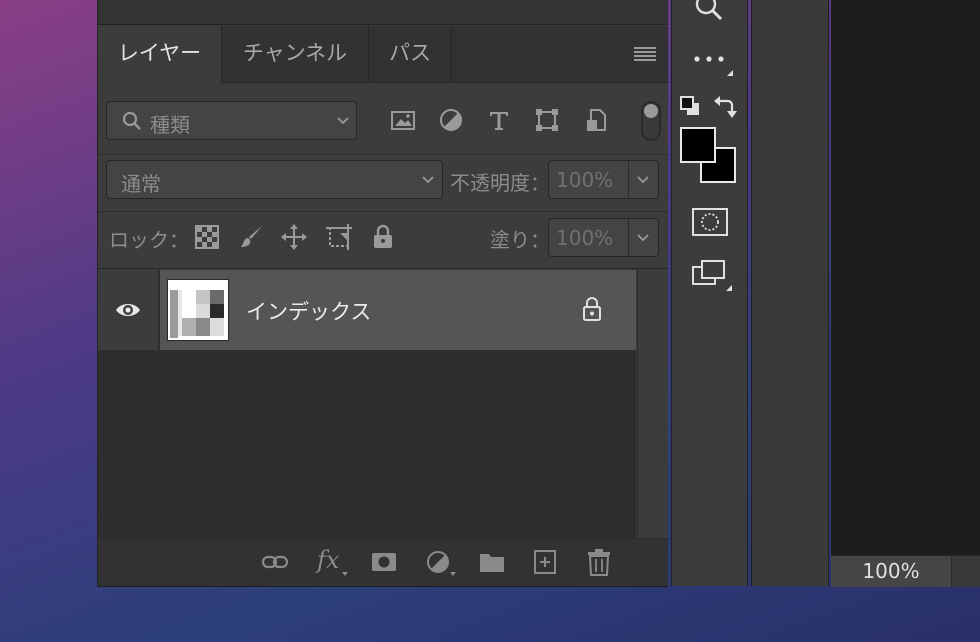 The image size is (980, 642). Describe the element at coordinates (451, 120) in the screenshot. I see `adjustment-filter-icon` at that location.